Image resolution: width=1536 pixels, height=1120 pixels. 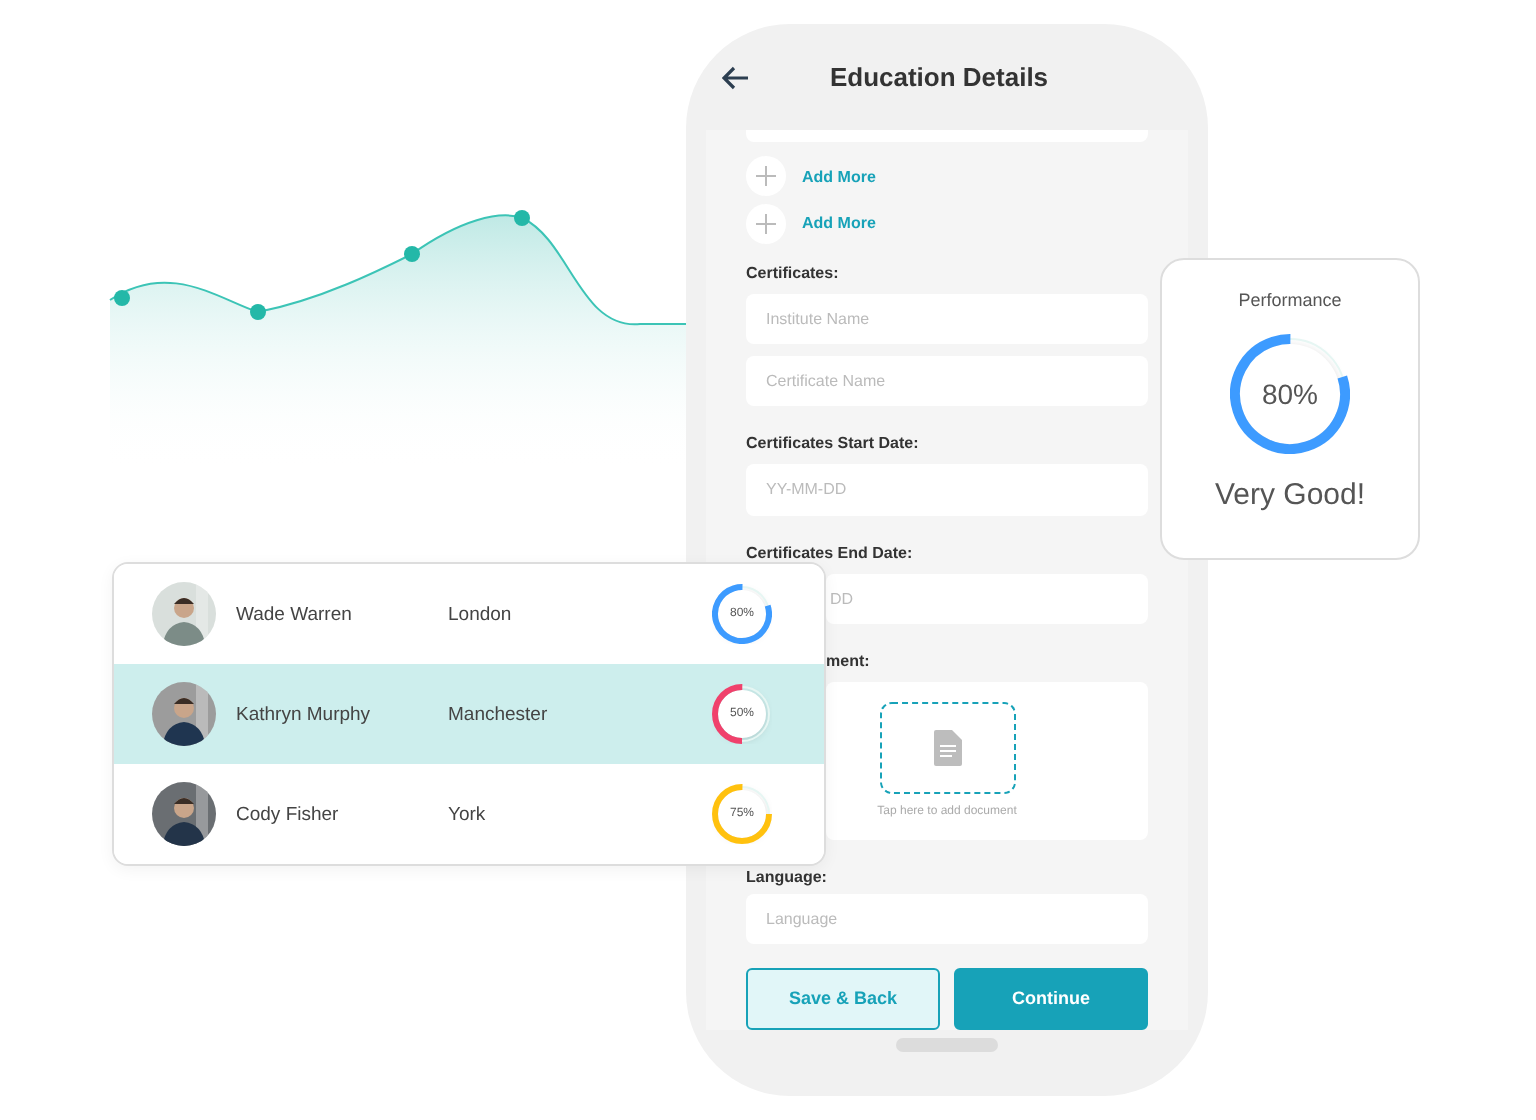 What do you see at coordinates (304, 714) in the screenshot?
I see `person-name: Kathryn Murphy` at bounding box center [304, 714].